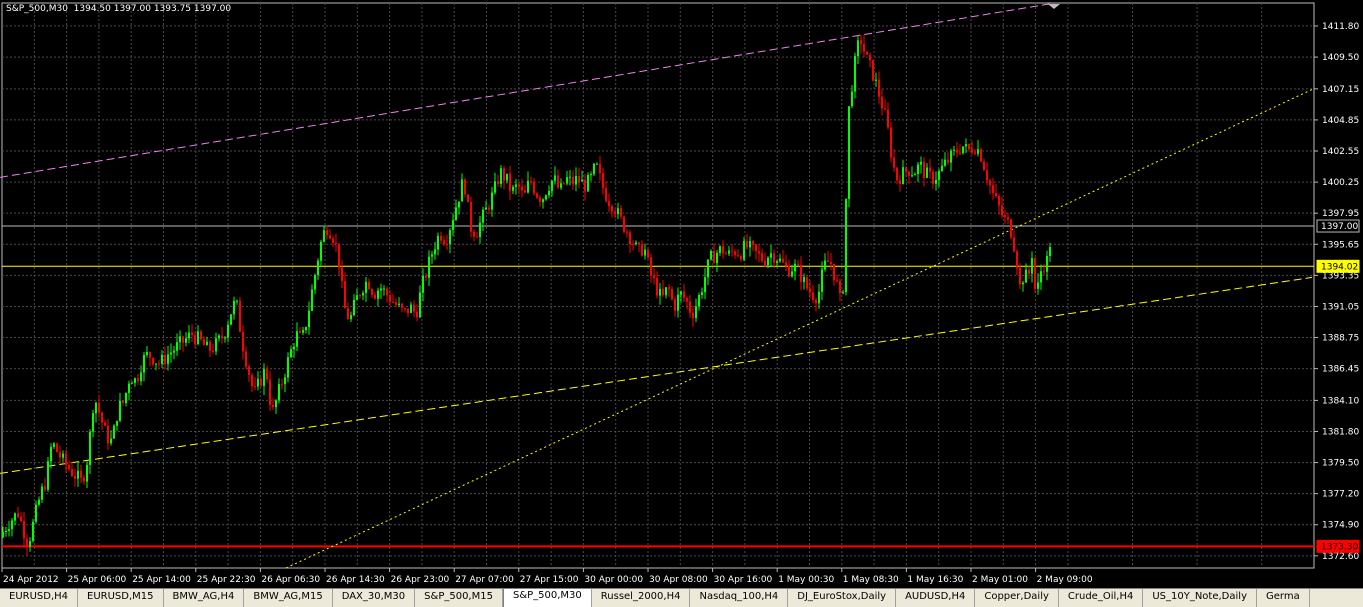 The height and width of the screenshot is (607, 1363). What do you see at coordinates (1054, 6) in the screenshot?
I see `channel-anchor-marker` at bounding box center [1054, 6].